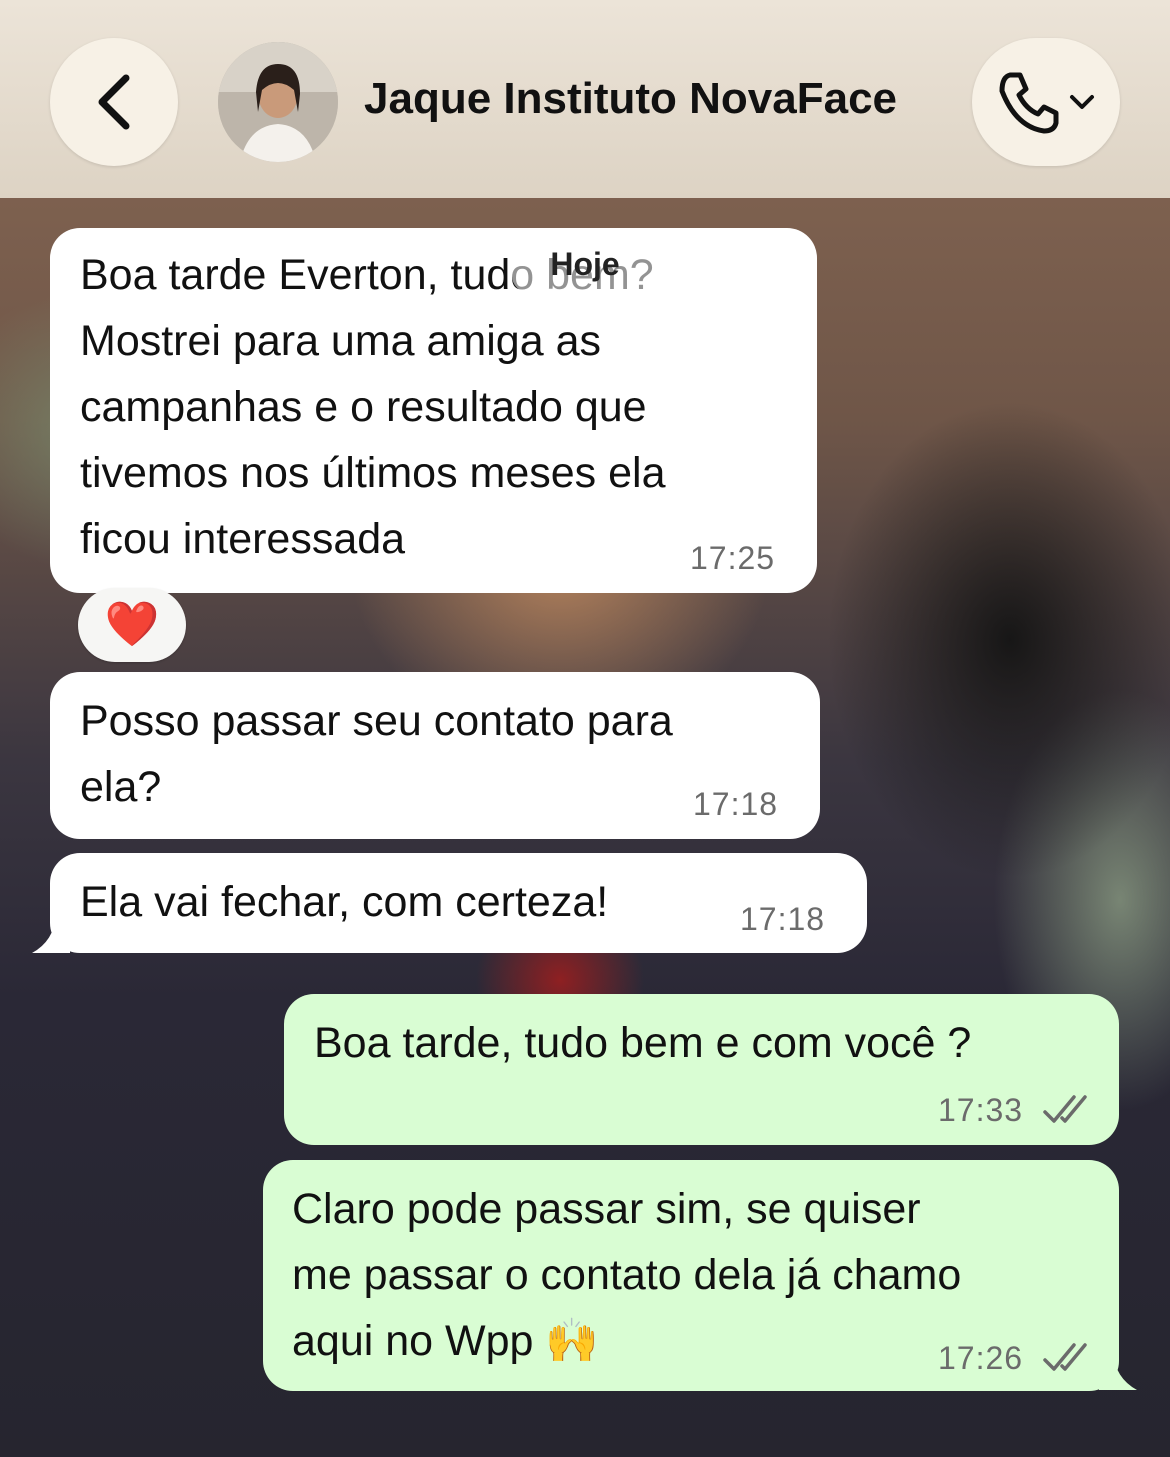 This screenshot has height=1457, width=1170. Describe the element at coordinates (363, 407) in the screenshot. I see `message-line: campanhas e o resultado que` at that location.